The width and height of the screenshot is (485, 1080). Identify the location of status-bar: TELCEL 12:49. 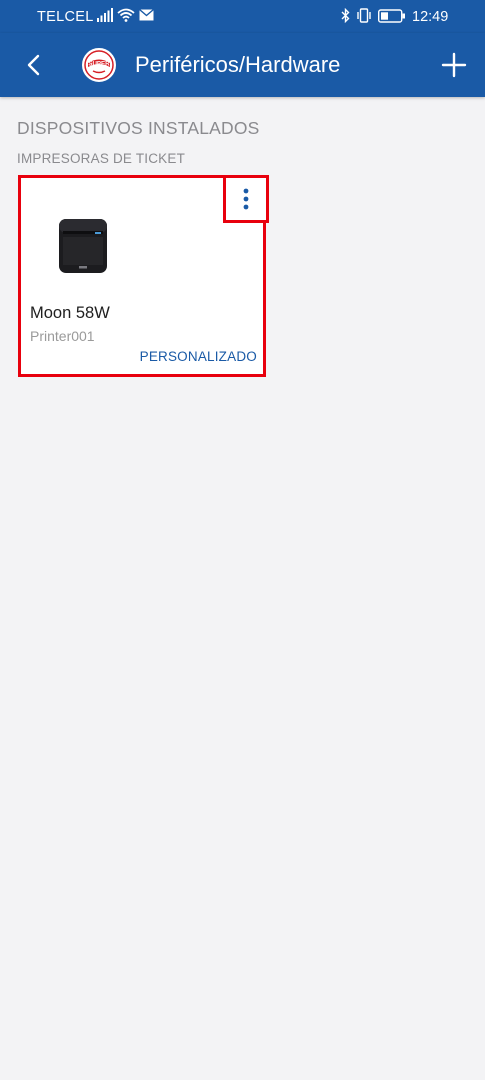
(242, 16).